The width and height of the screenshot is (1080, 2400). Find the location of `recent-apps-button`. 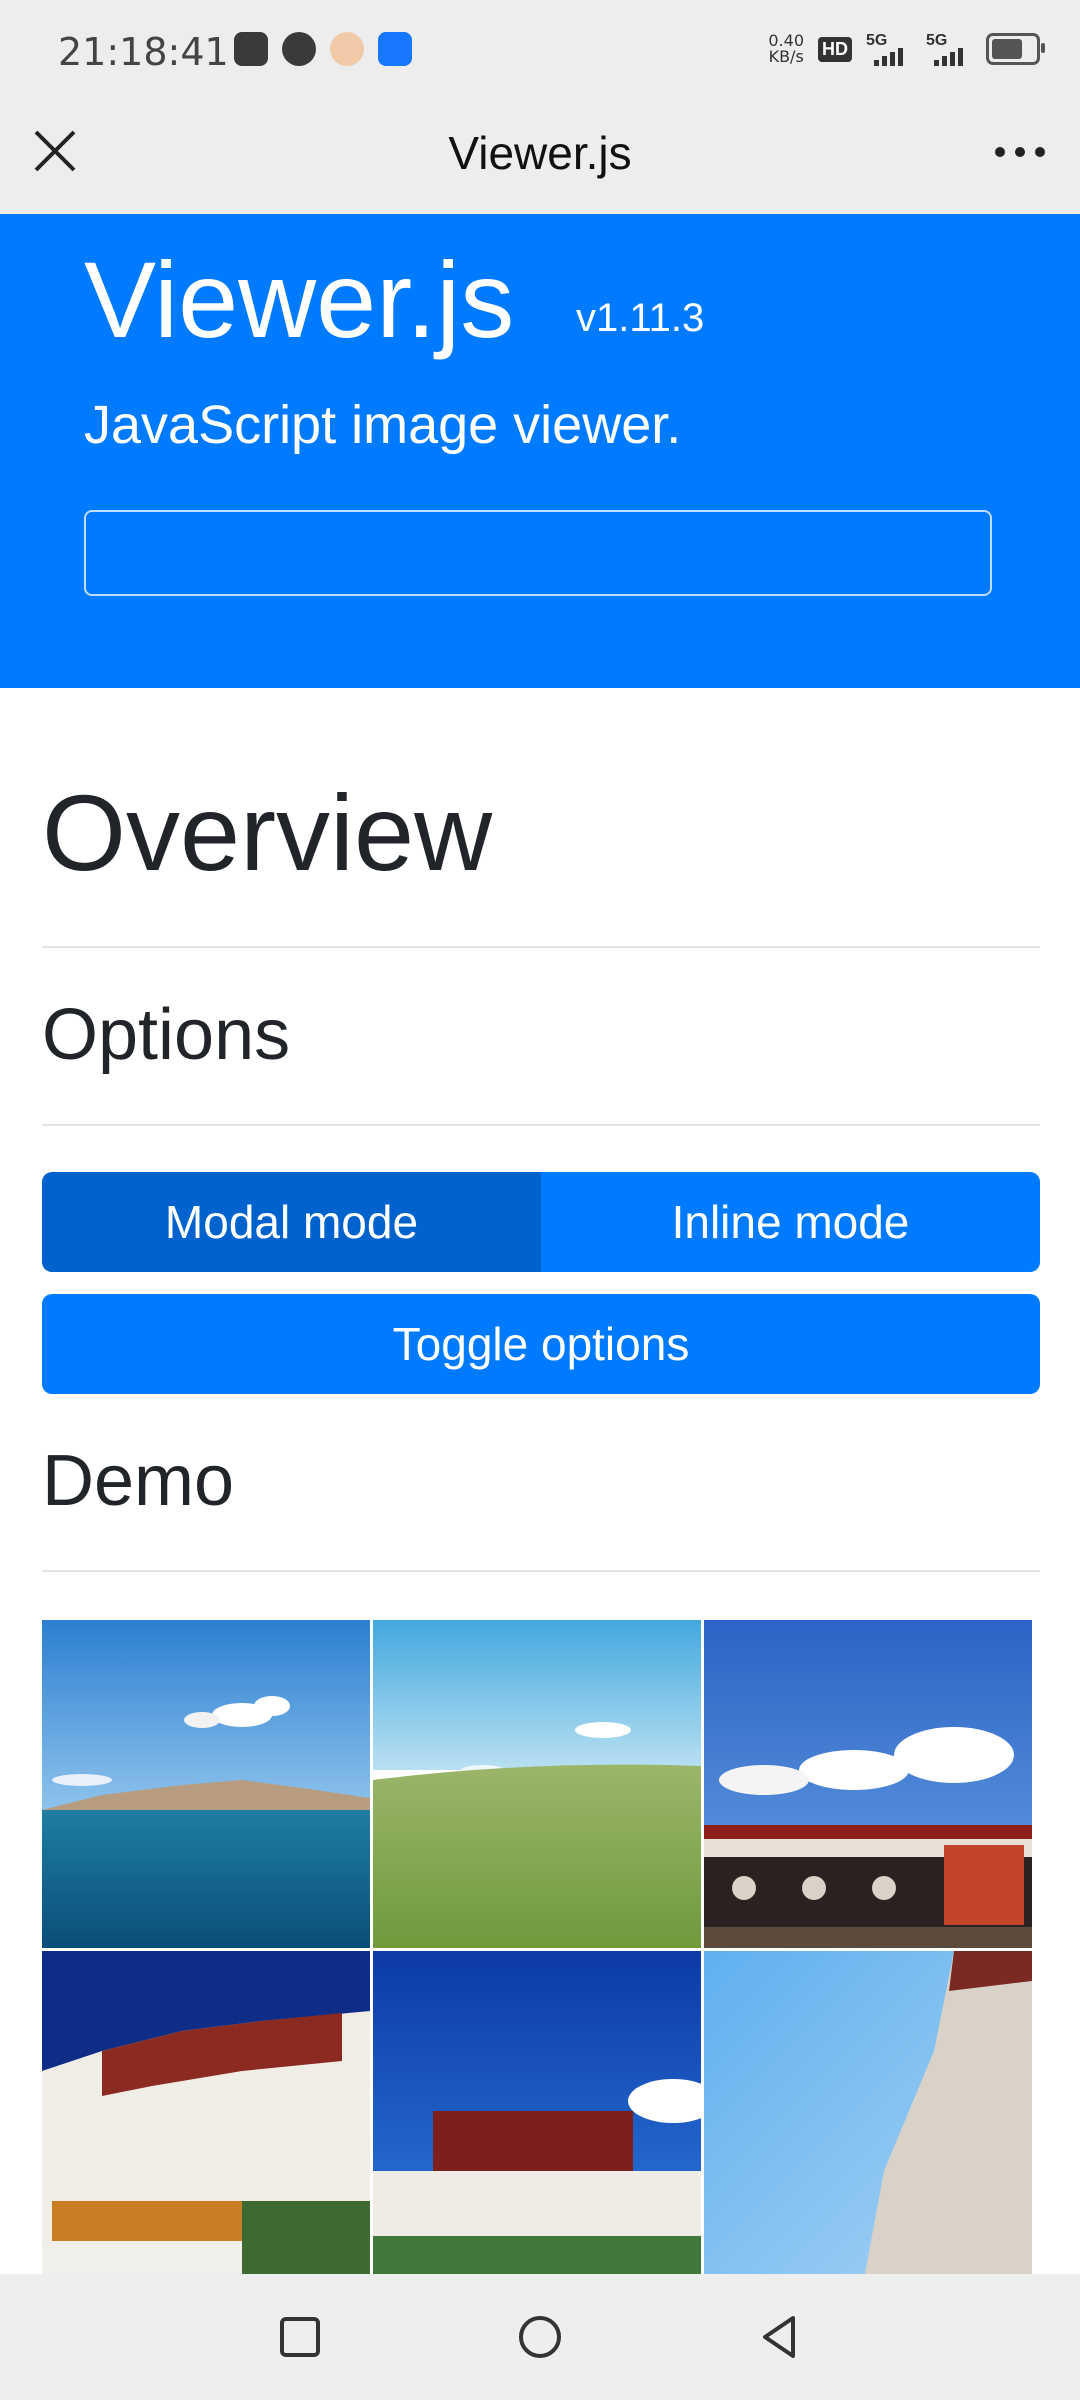

recent-apps-button is located at coordinates (300, 2337).